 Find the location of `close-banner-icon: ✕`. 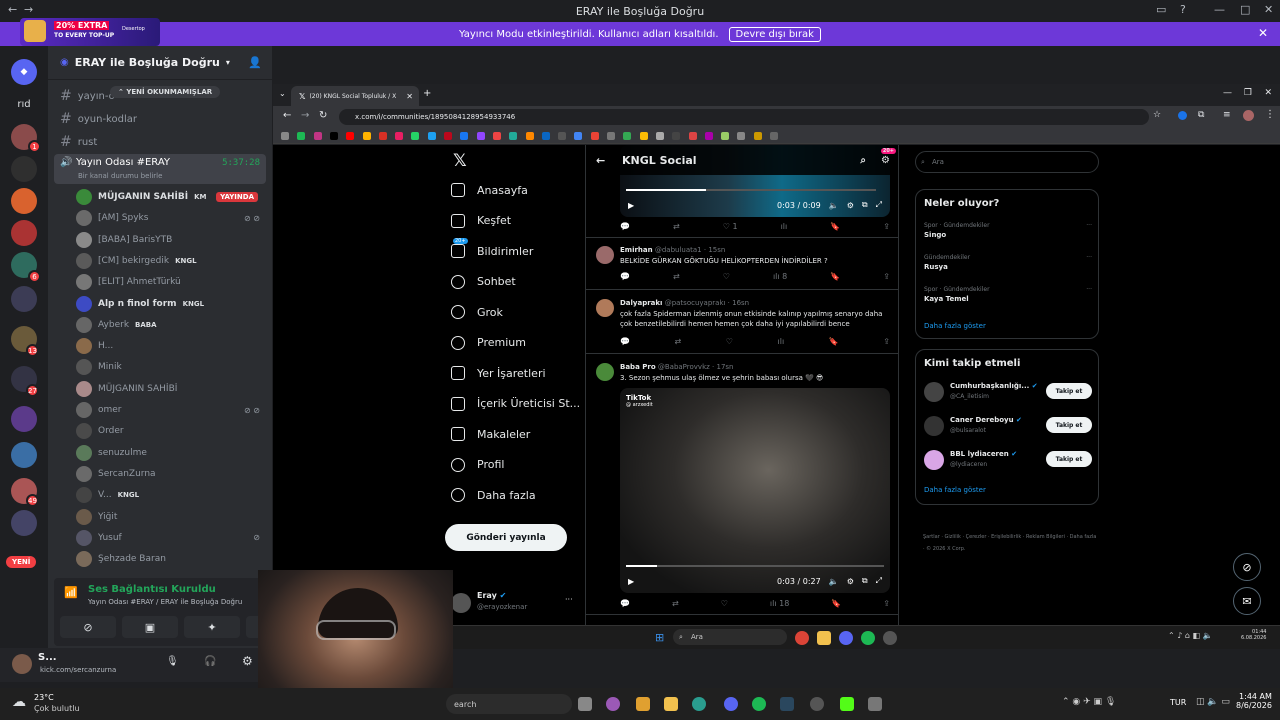

close-banner-icon: ✕ is located at coordinates (1263, 33).